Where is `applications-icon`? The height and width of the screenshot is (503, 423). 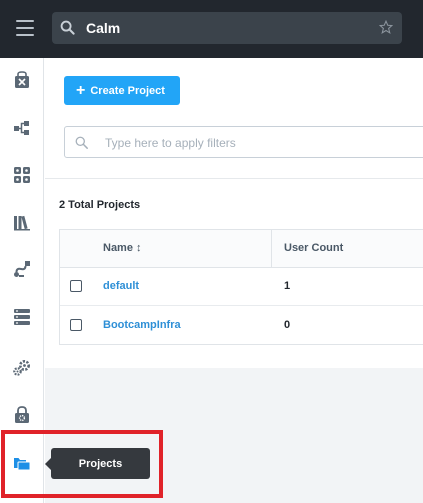
applications-icon is located at coordinates (21, 128).